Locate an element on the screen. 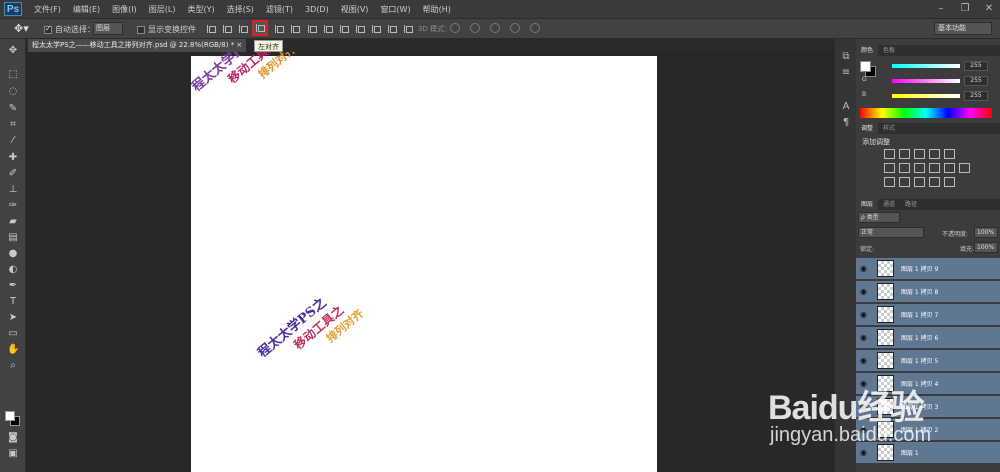 The image size is (1000, 472). blue-slider: B 255 is located at coordinates (927, 96).